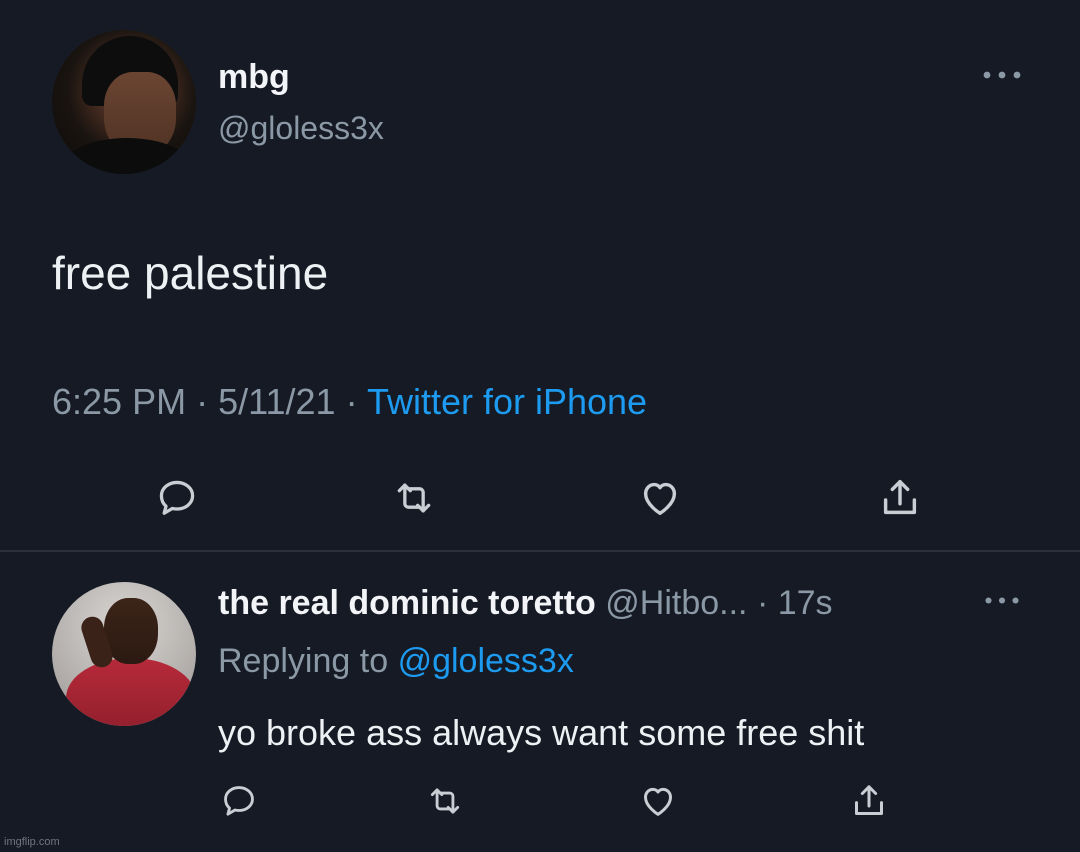  Describe the element at coordinates (124, 102) in the screenshot. I see `avatar` at that location.